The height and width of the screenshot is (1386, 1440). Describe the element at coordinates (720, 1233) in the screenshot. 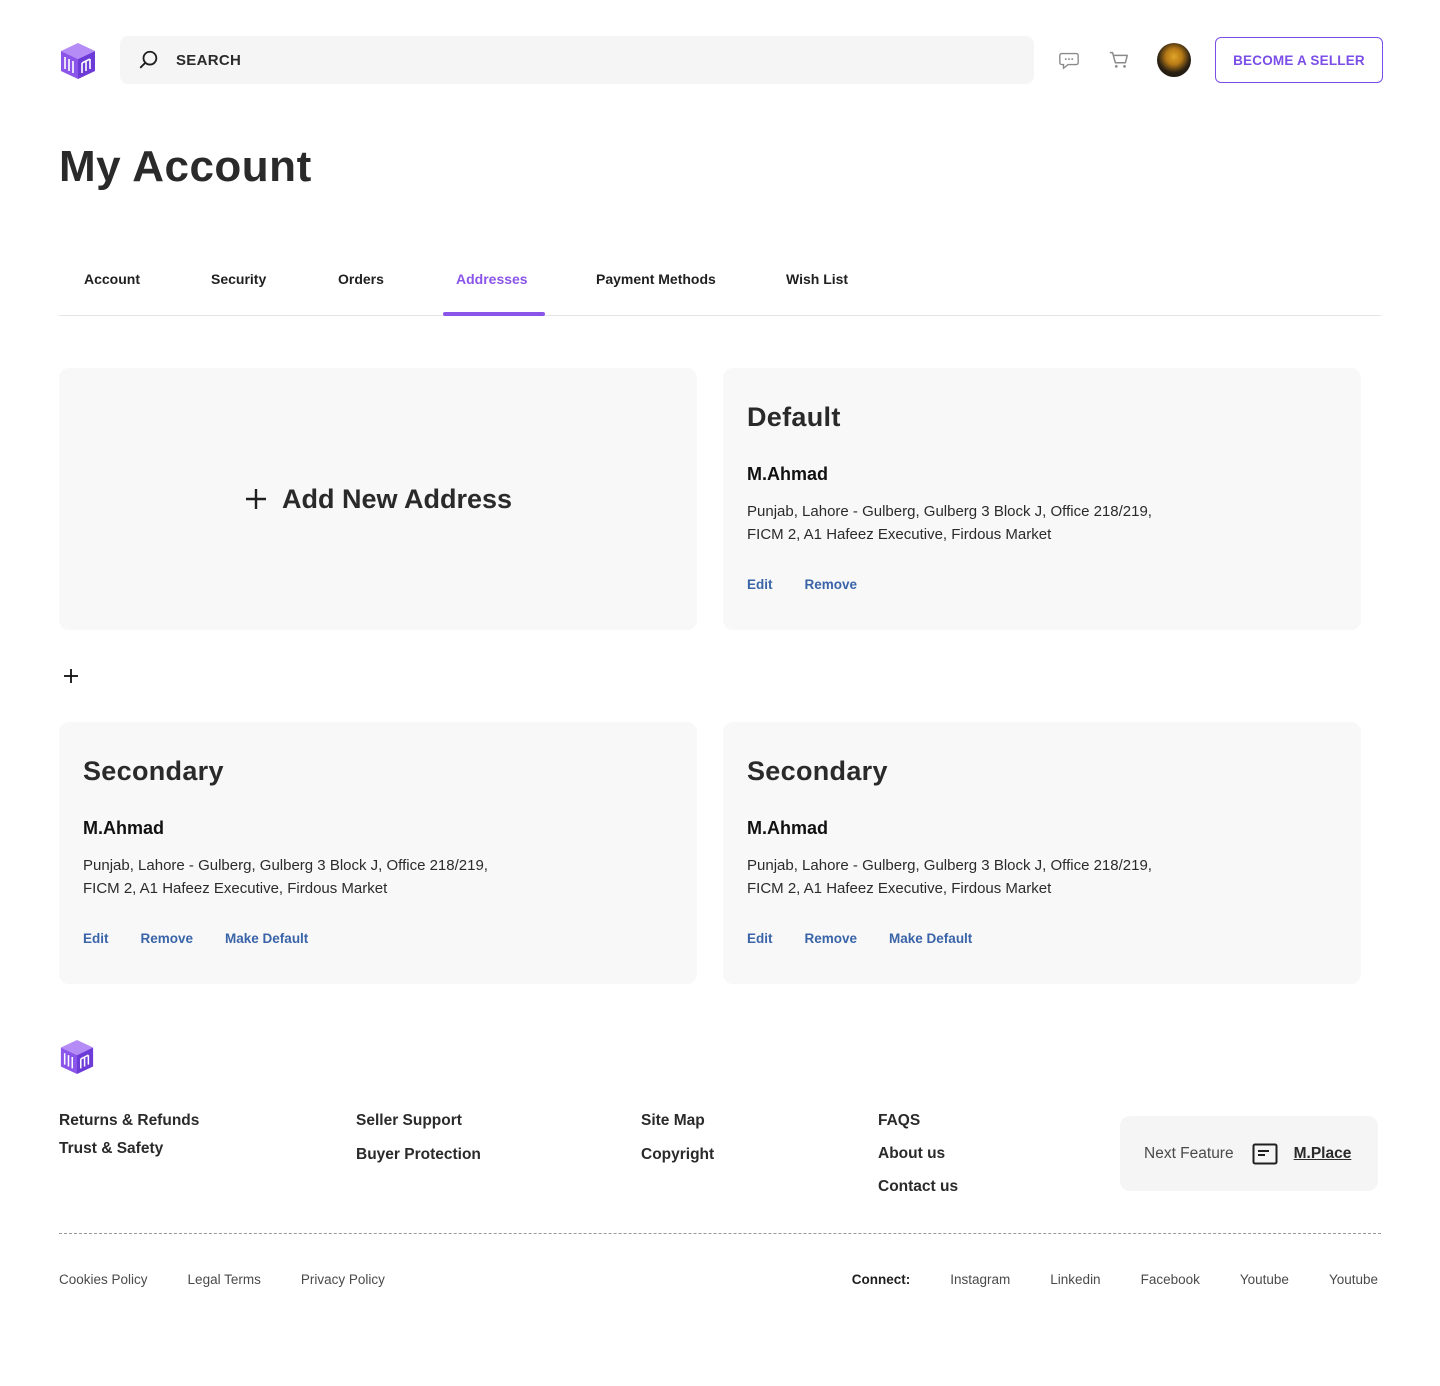

I see `footer-divider` at that location.